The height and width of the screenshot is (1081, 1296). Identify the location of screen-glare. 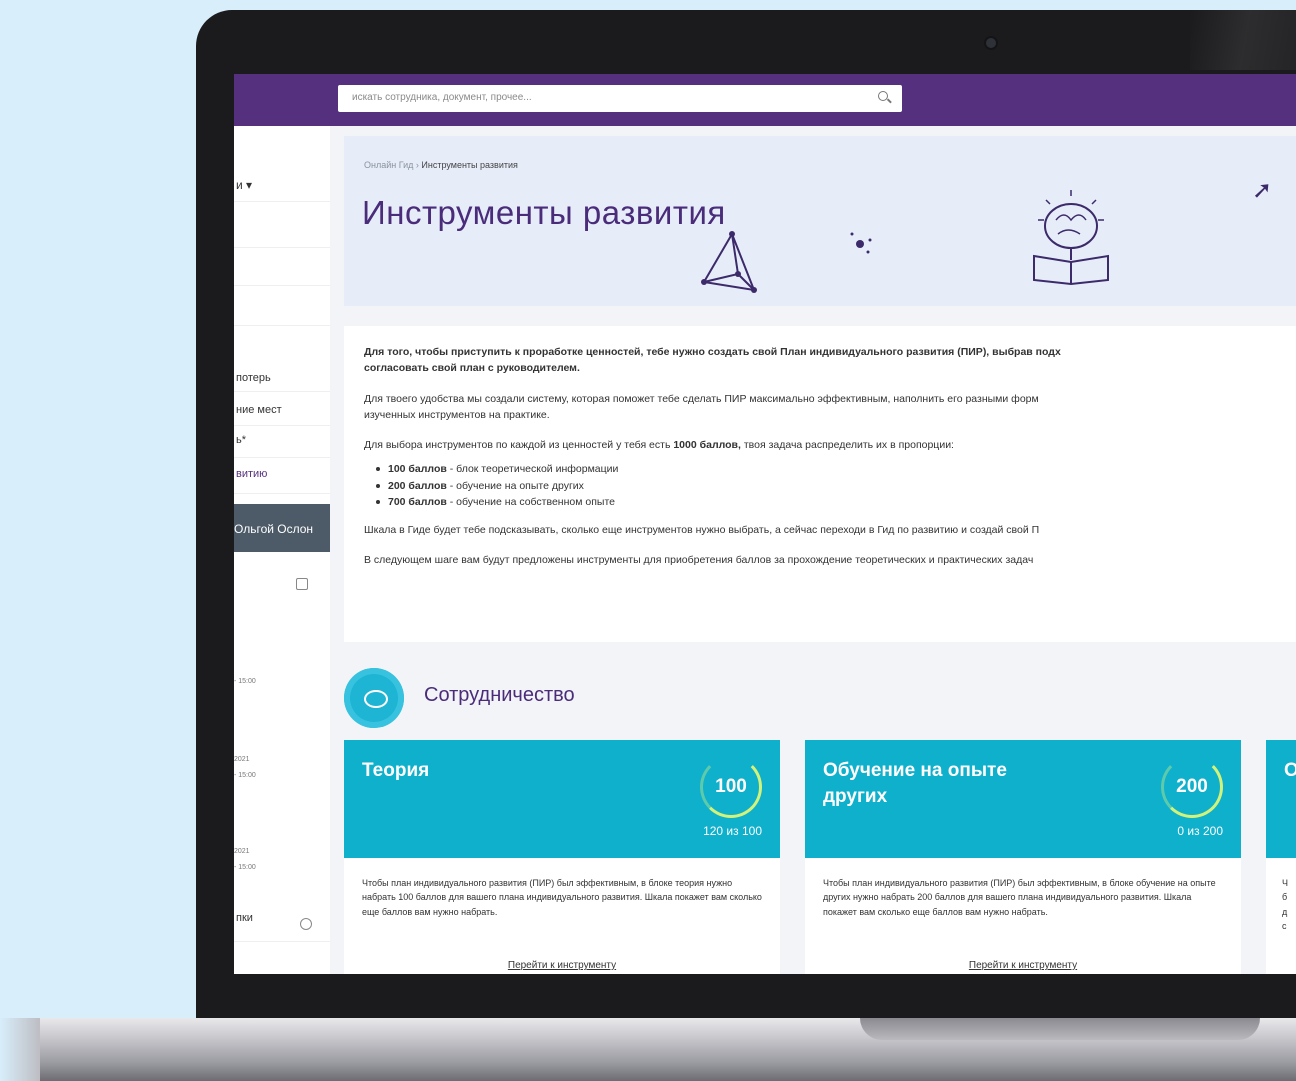
(1243, 40).